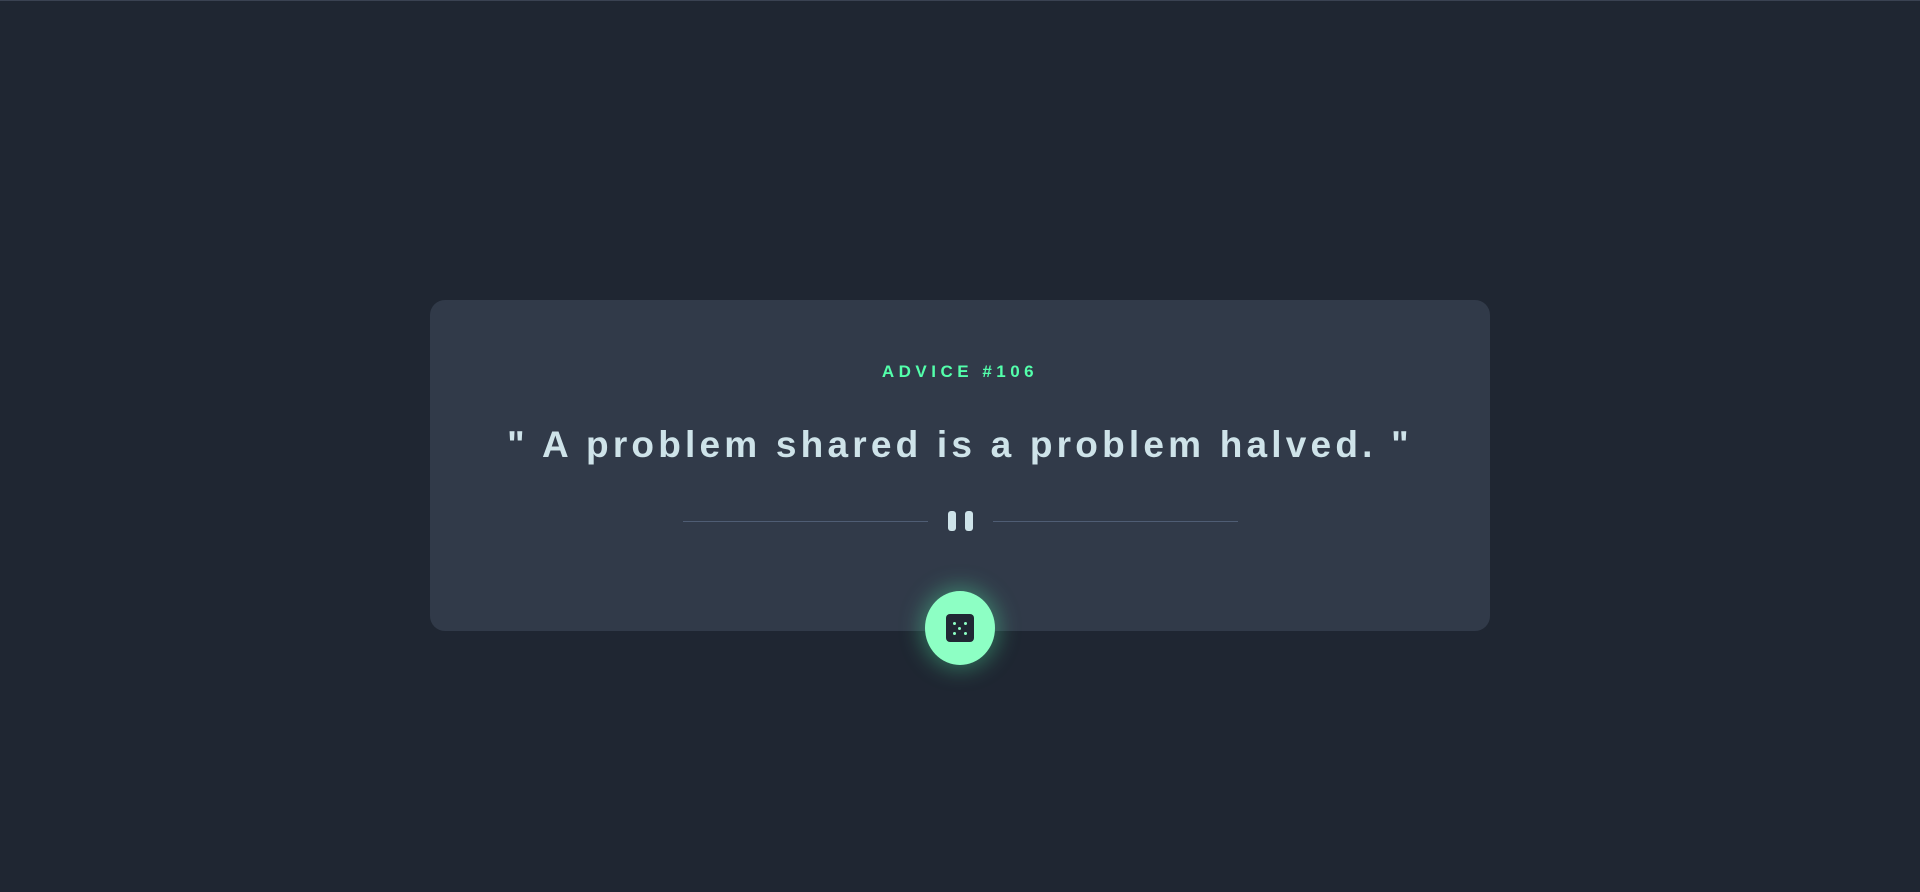 The width and height of the screenshot is (1920, 892). What do you see at coordinates (1115, 521) in the screenshot?
I see `divider-line-right` at bounding box center [1115, 521].